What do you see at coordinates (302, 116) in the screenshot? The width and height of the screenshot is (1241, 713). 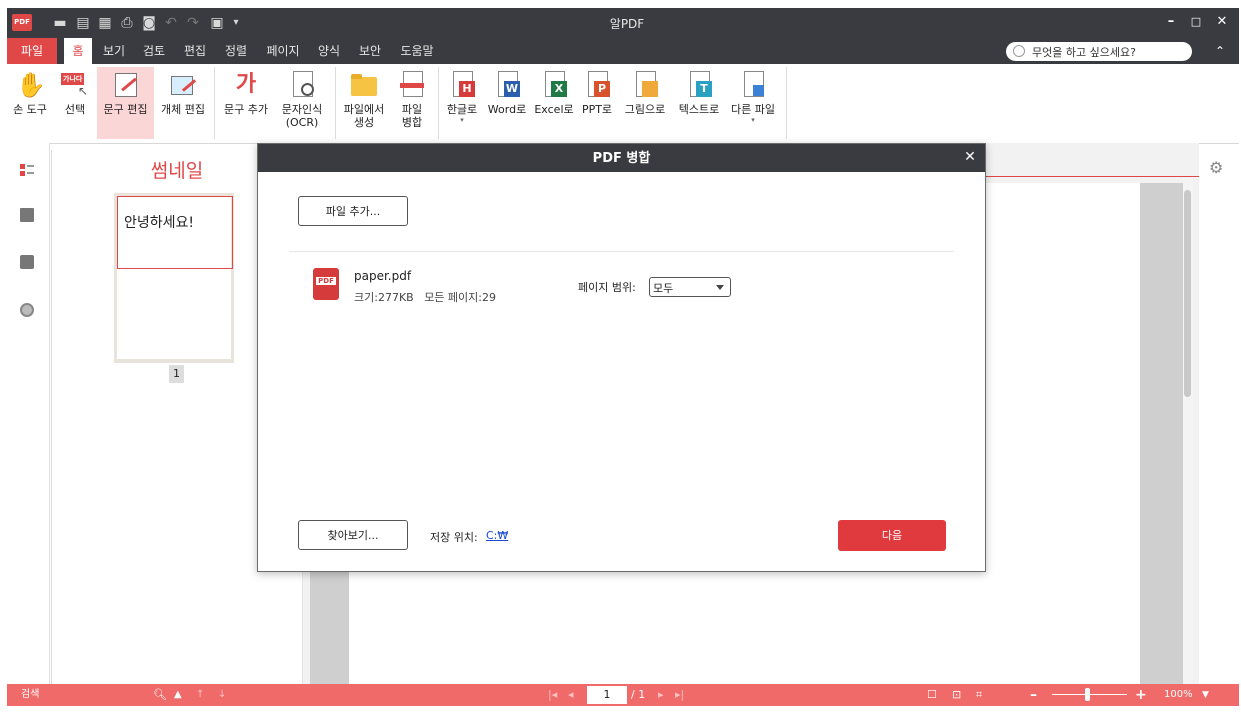 I see `ocr-label: 문자인식 (OCR)` at bounding box center [302, 116].